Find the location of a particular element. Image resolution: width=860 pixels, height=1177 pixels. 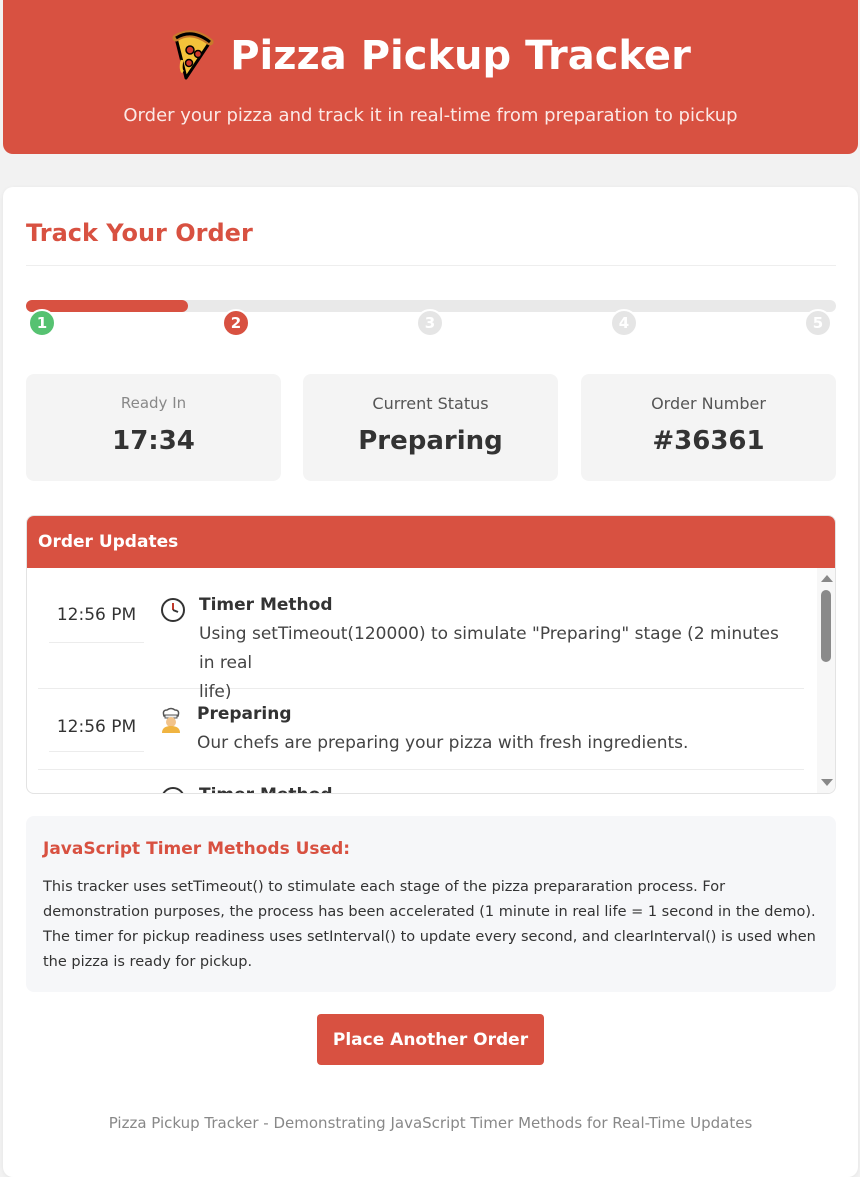

page-title-text: Pizza Pickup Tracker is located at coordinates (460, 56).